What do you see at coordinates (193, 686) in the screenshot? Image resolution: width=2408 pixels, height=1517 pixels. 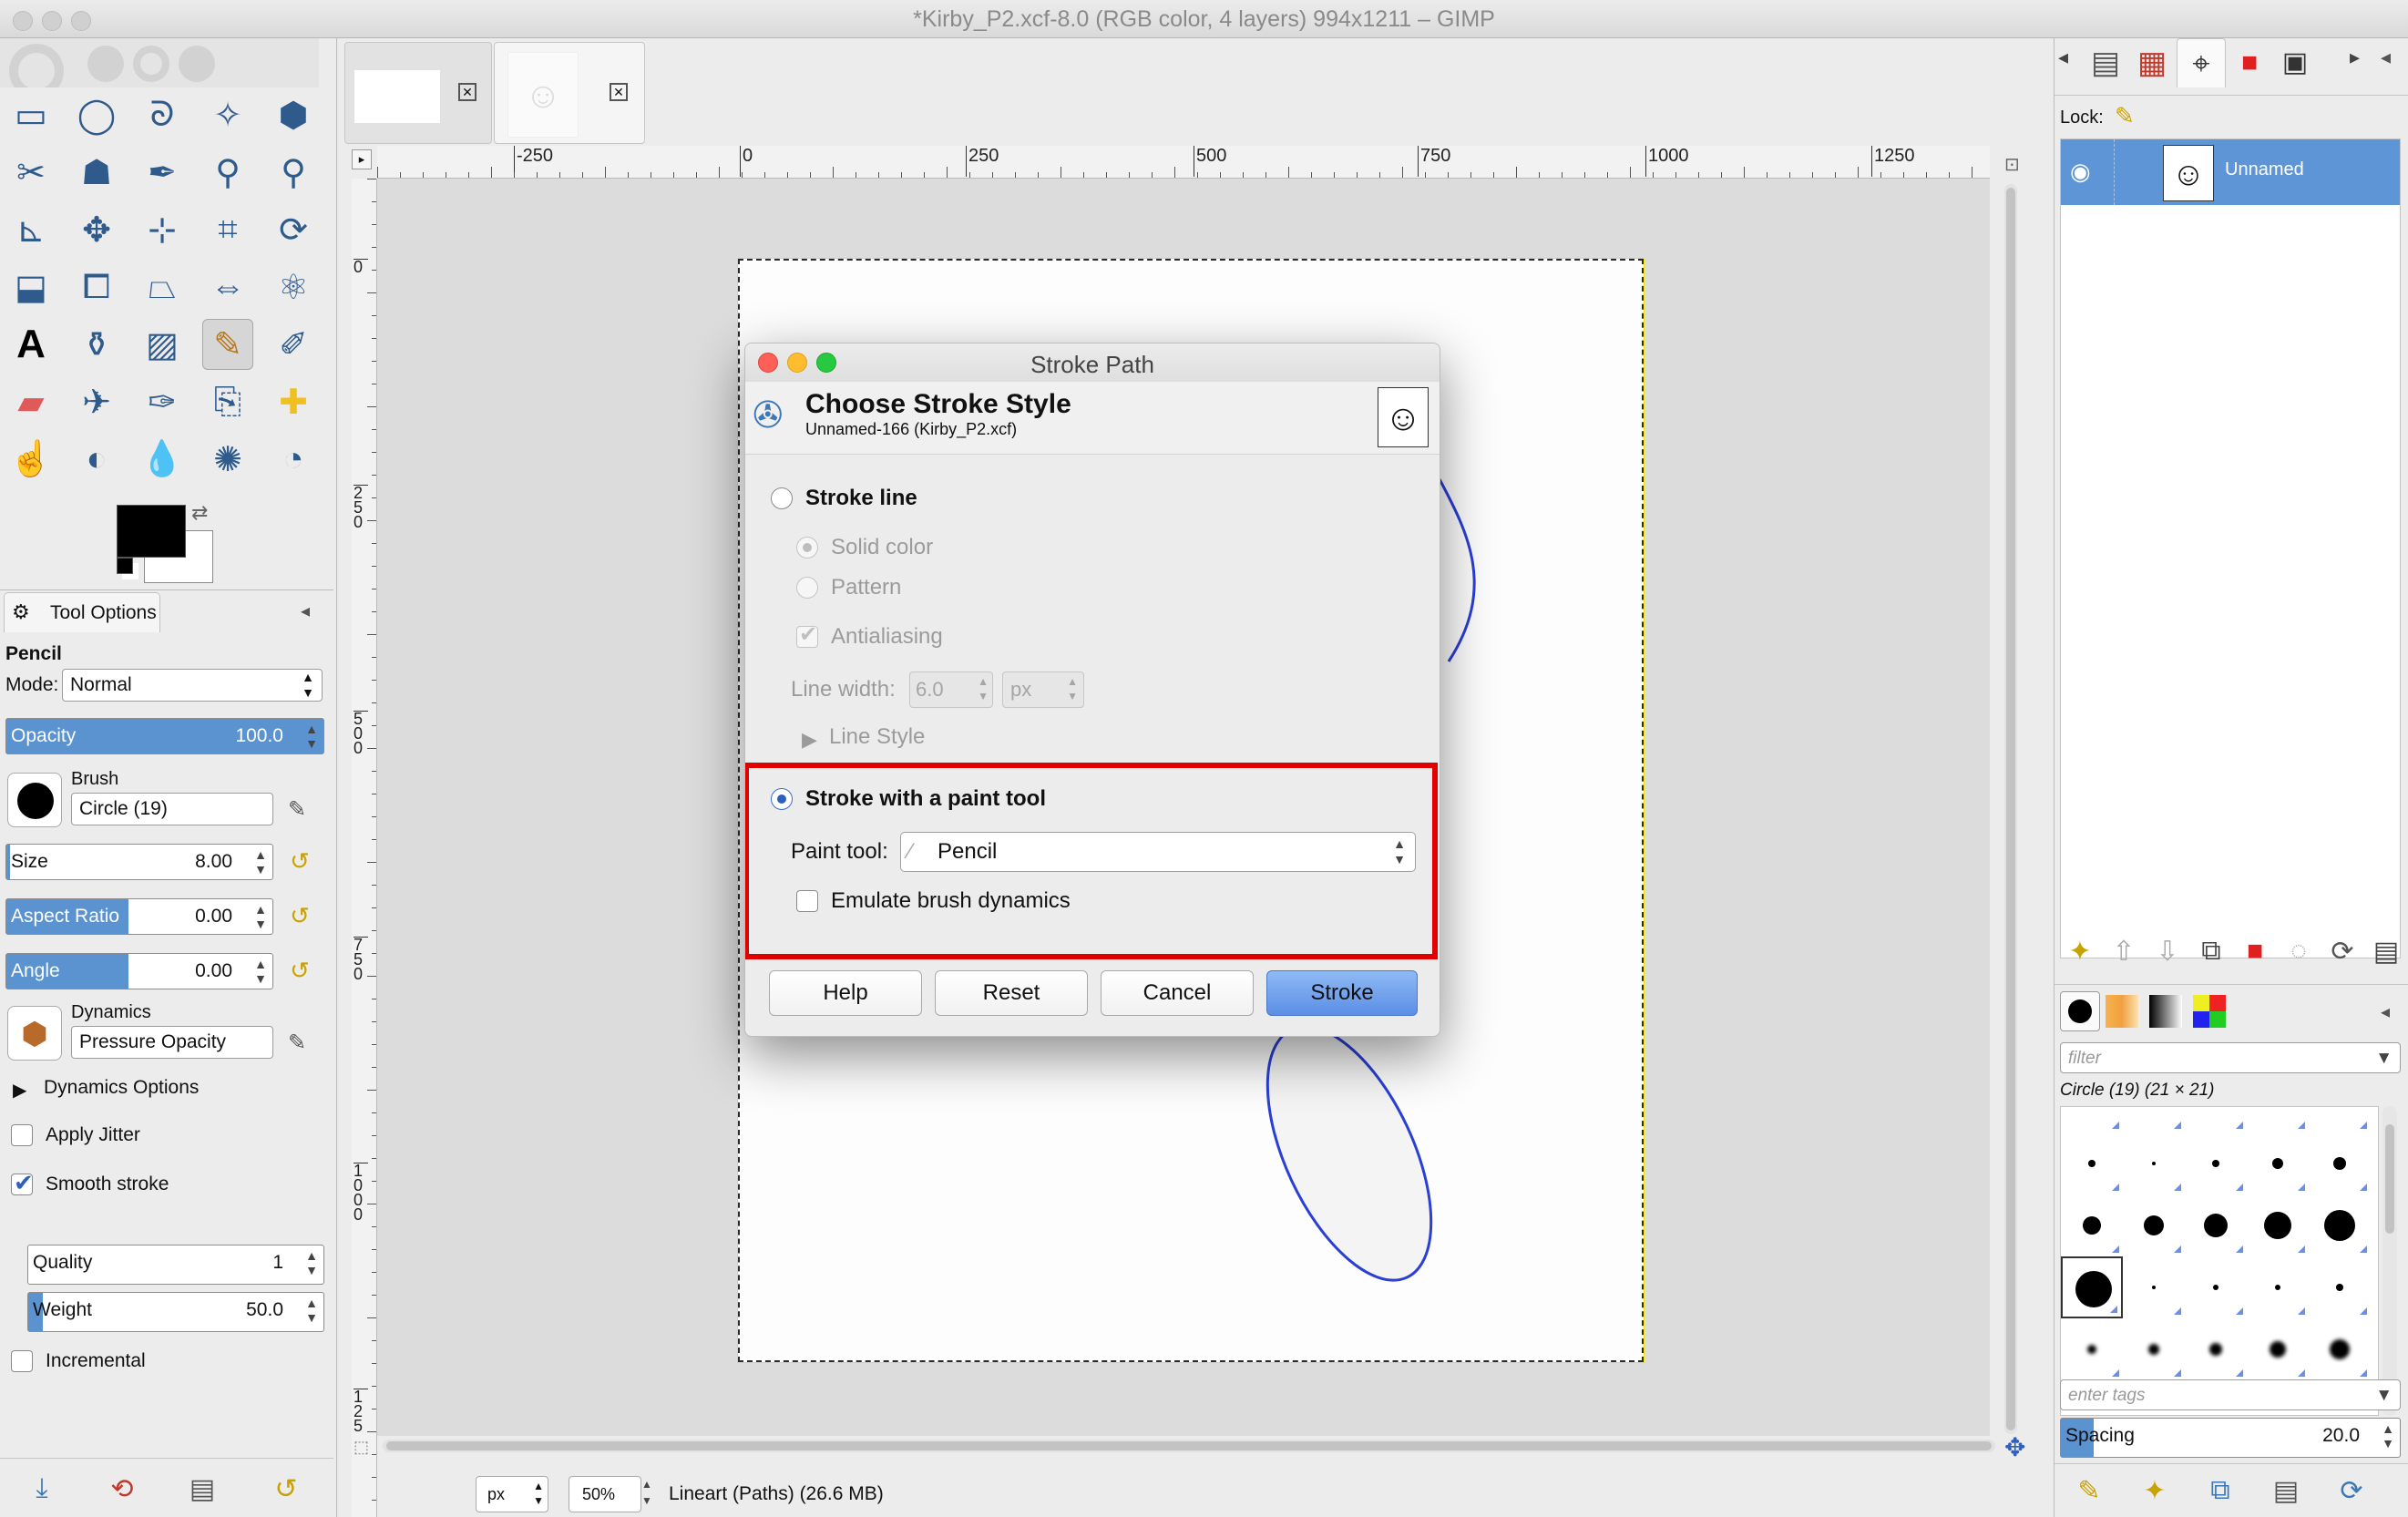 I see `mode-select: Normal ▲ ▼` at bounding box center [193, 686].